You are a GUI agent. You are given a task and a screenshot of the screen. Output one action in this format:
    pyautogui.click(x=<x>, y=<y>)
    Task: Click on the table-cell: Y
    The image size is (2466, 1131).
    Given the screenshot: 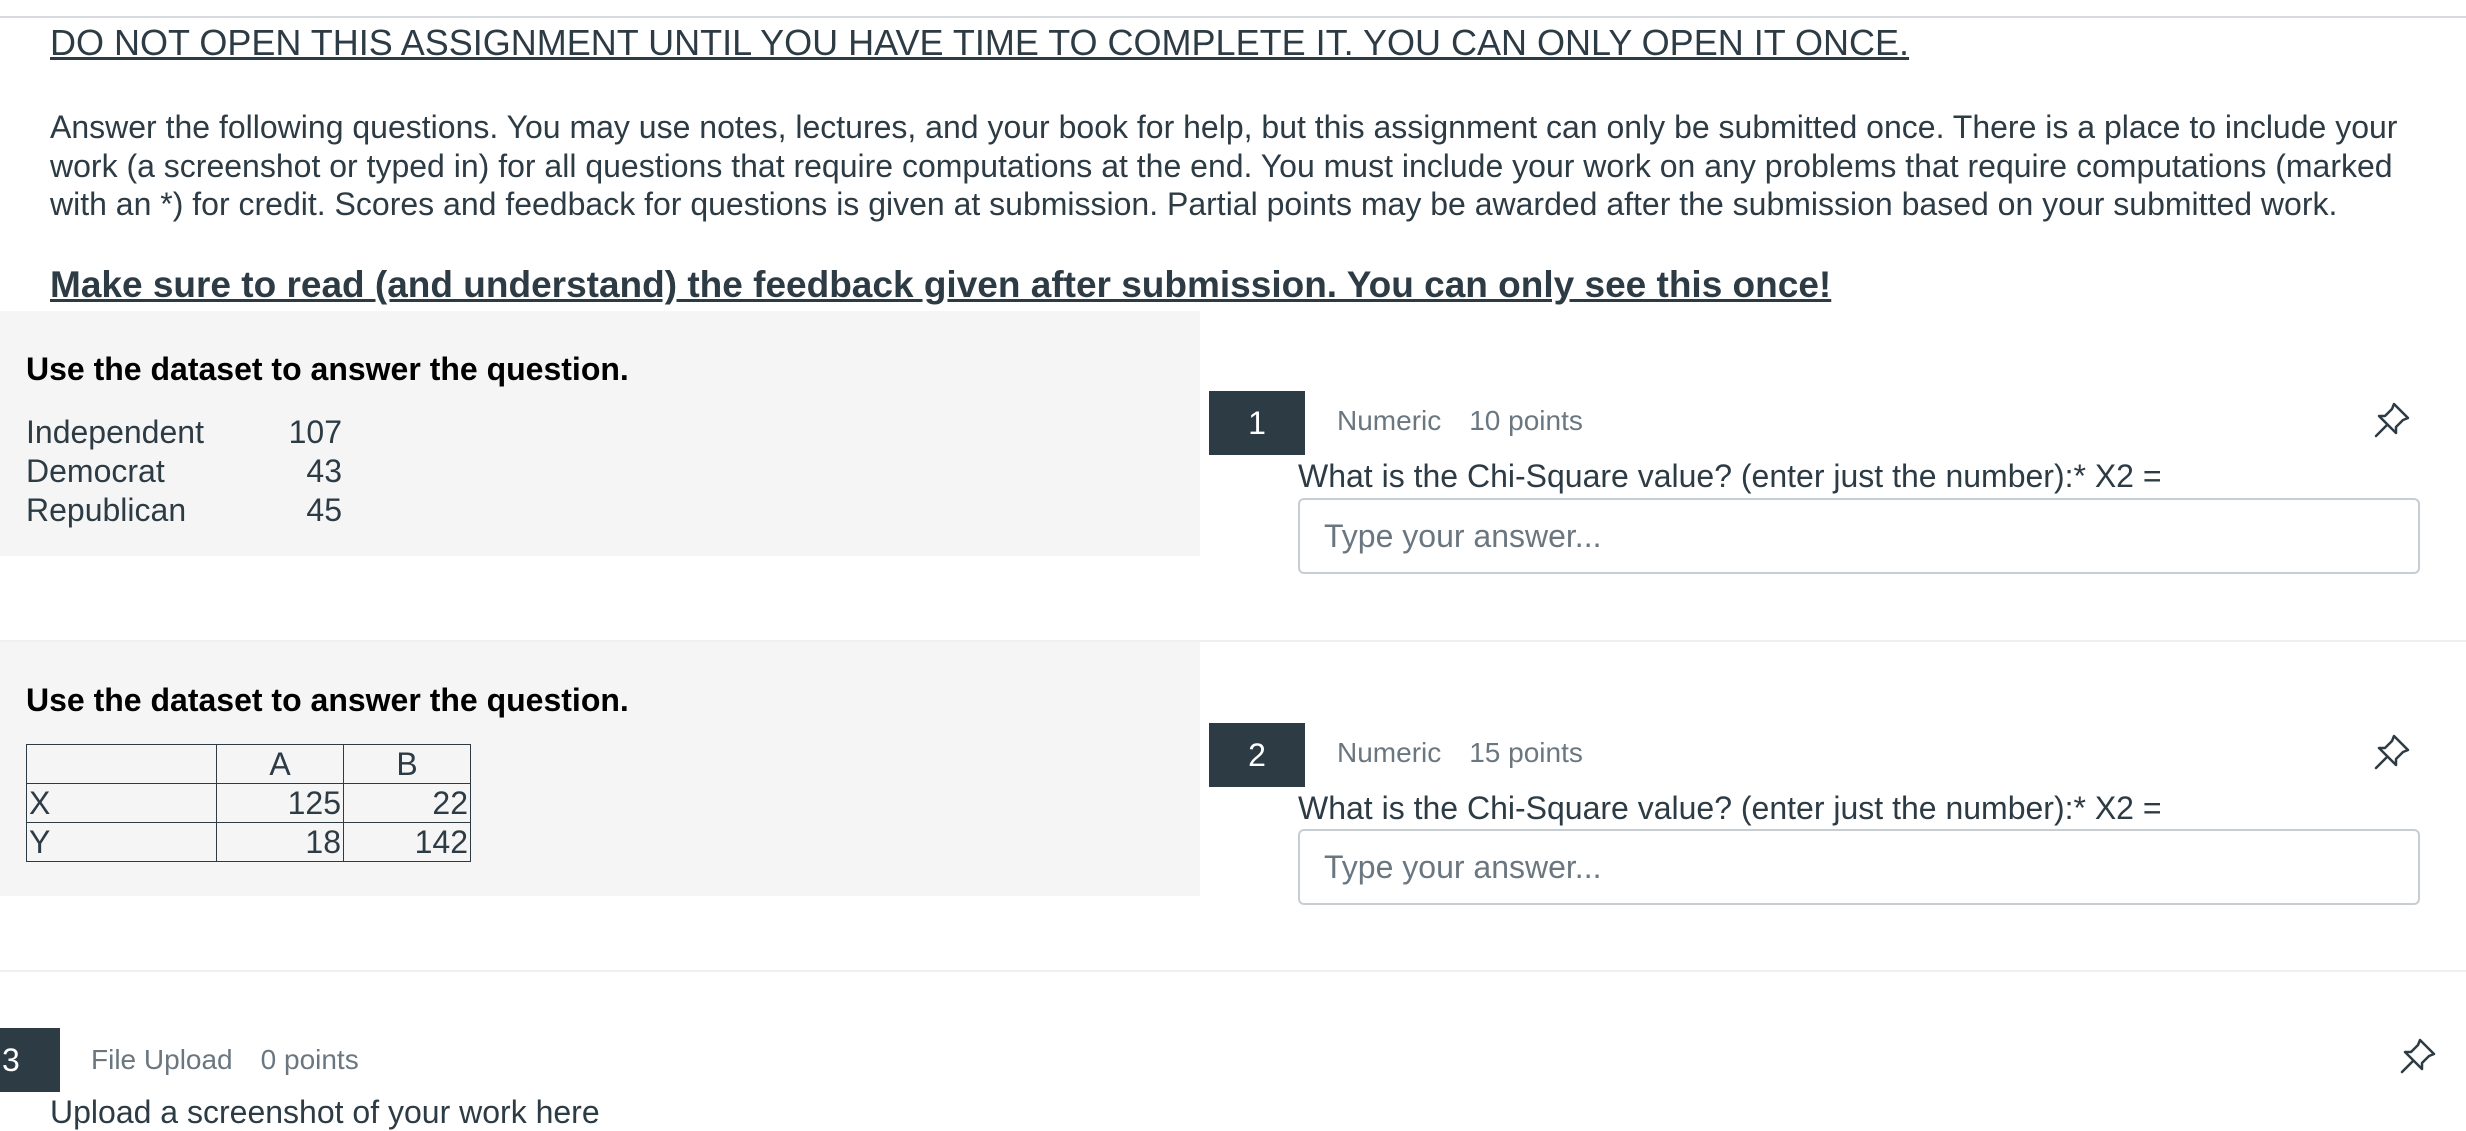 What is the action you would take?
    pyautogui.click(x=121, y=842)
    